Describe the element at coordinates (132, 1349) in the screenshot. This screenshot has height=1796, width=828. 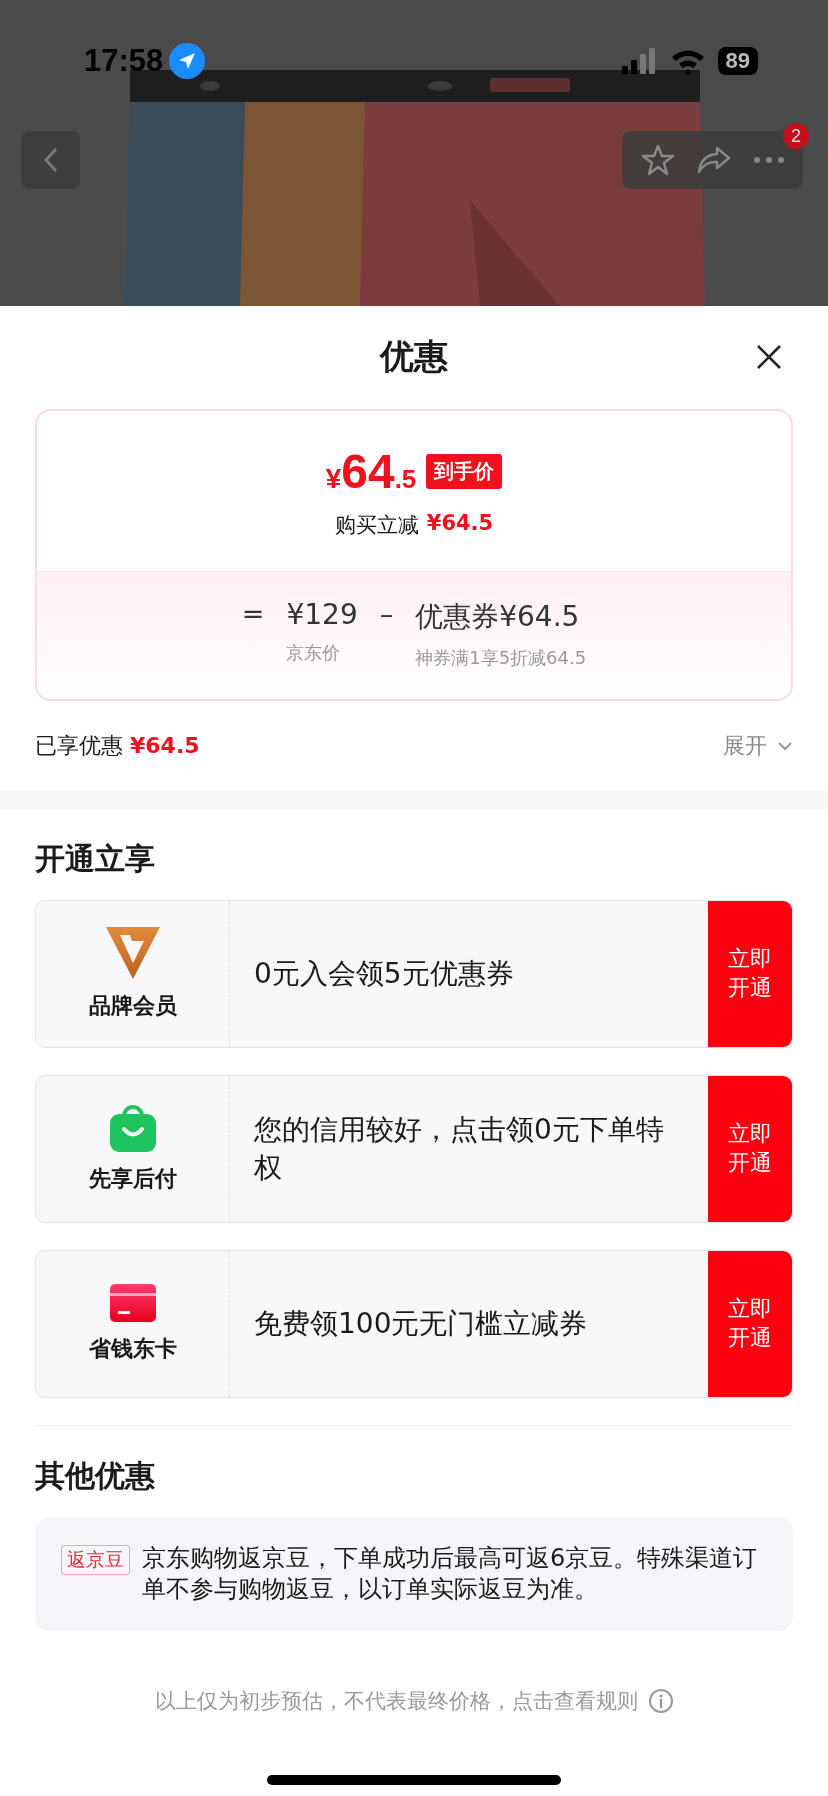
I see `offer-name: 省钱东卡` at that location.